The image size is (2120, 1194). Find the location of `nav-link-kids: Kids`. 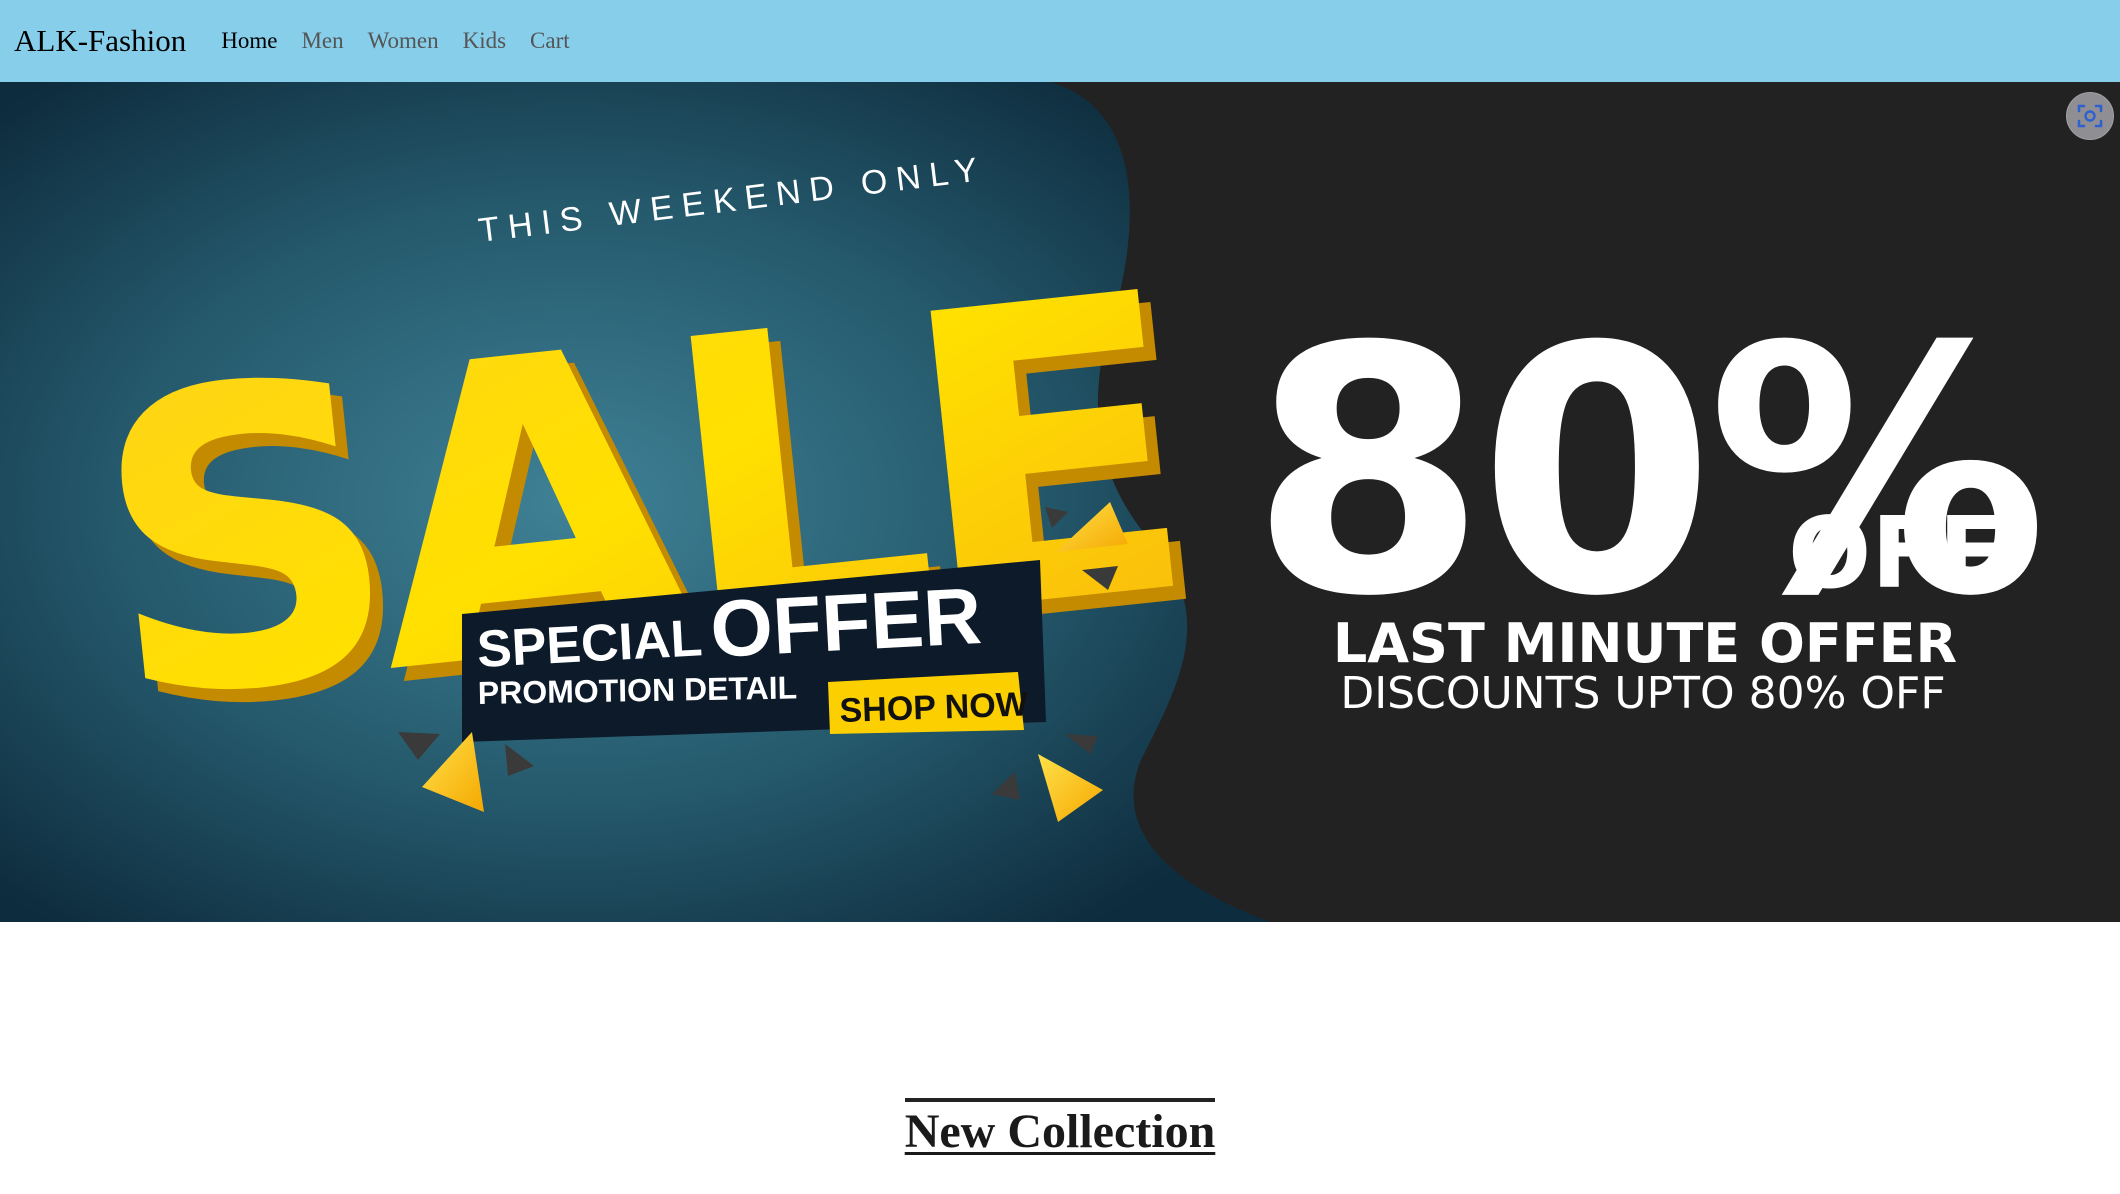

nav-link-kids: Kids is located at coordinates (484, 41).